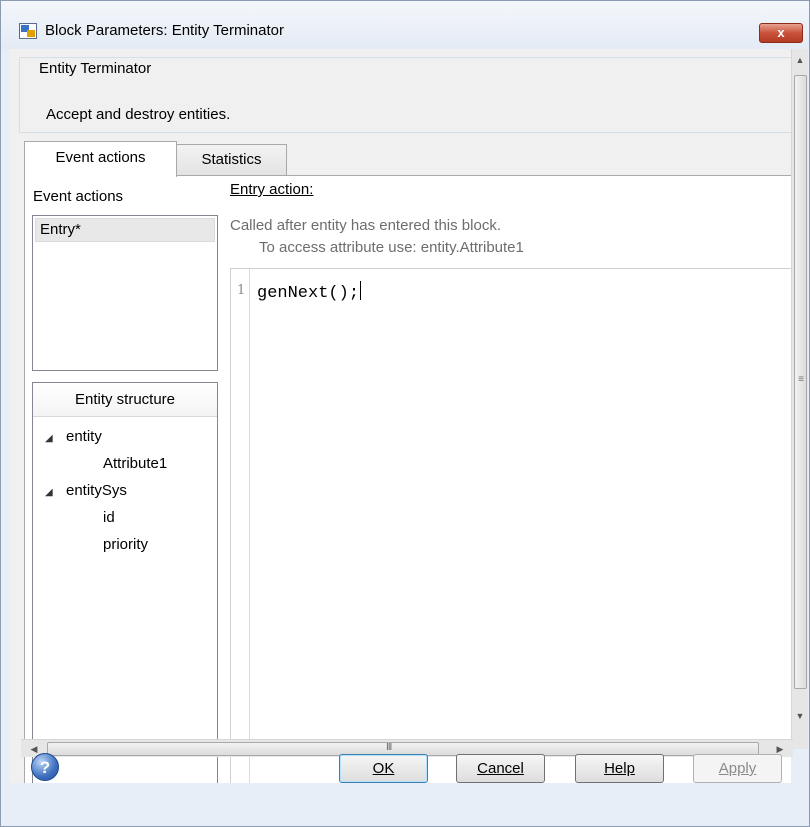 Image resolution: width=810 pixels, height=827 pixels. I want to click on help-question-icon: ?, so click(45, 767).